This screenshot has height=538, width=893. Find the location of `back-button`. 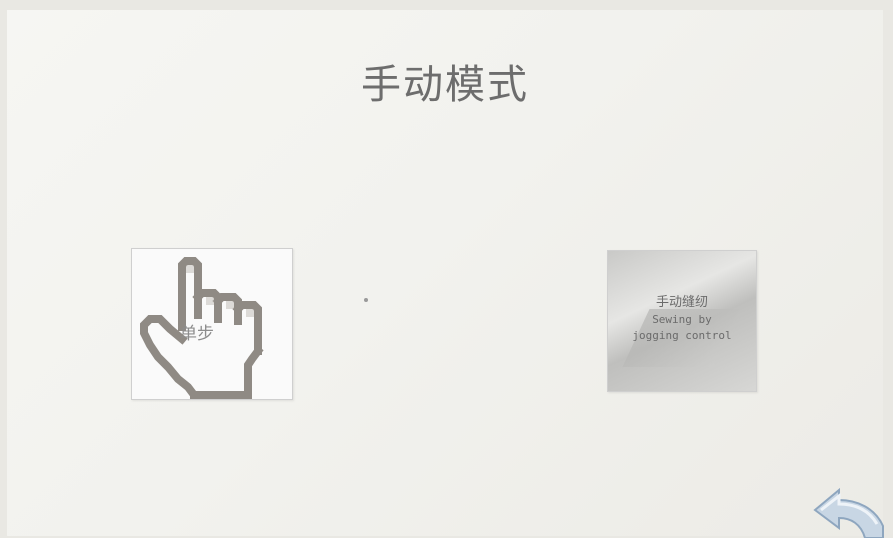

back-button is located at coordinates (845, 503).